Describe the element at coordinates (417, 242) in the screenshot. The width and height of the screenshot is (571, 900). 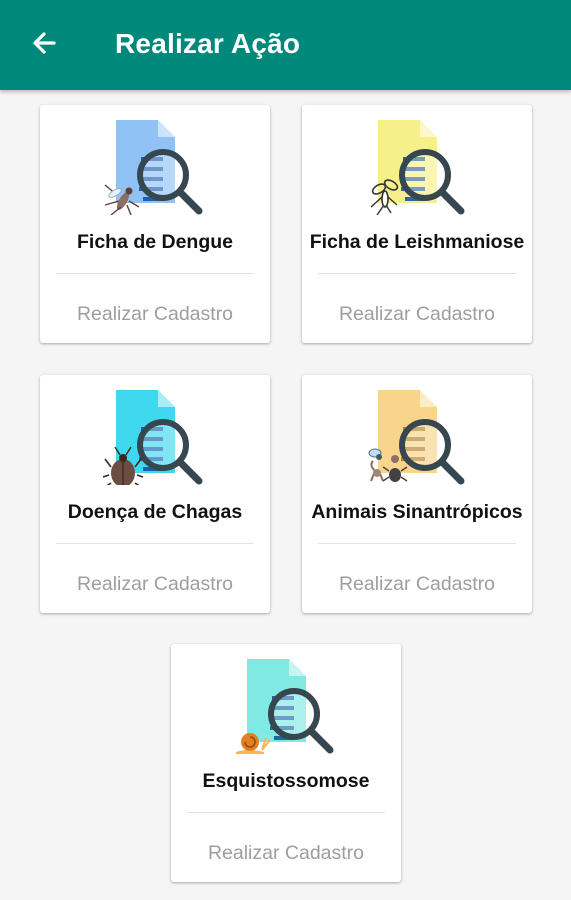
I see `card-title: Ficha de Leishmaniose` at that location.